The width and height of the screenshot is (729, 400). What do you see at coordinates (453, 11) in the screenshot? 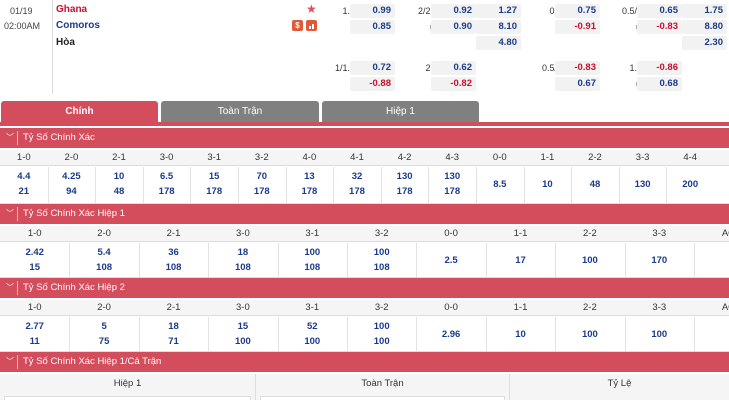
I see `ou-over-odd: 0.92` at bounding box center [453, 11].